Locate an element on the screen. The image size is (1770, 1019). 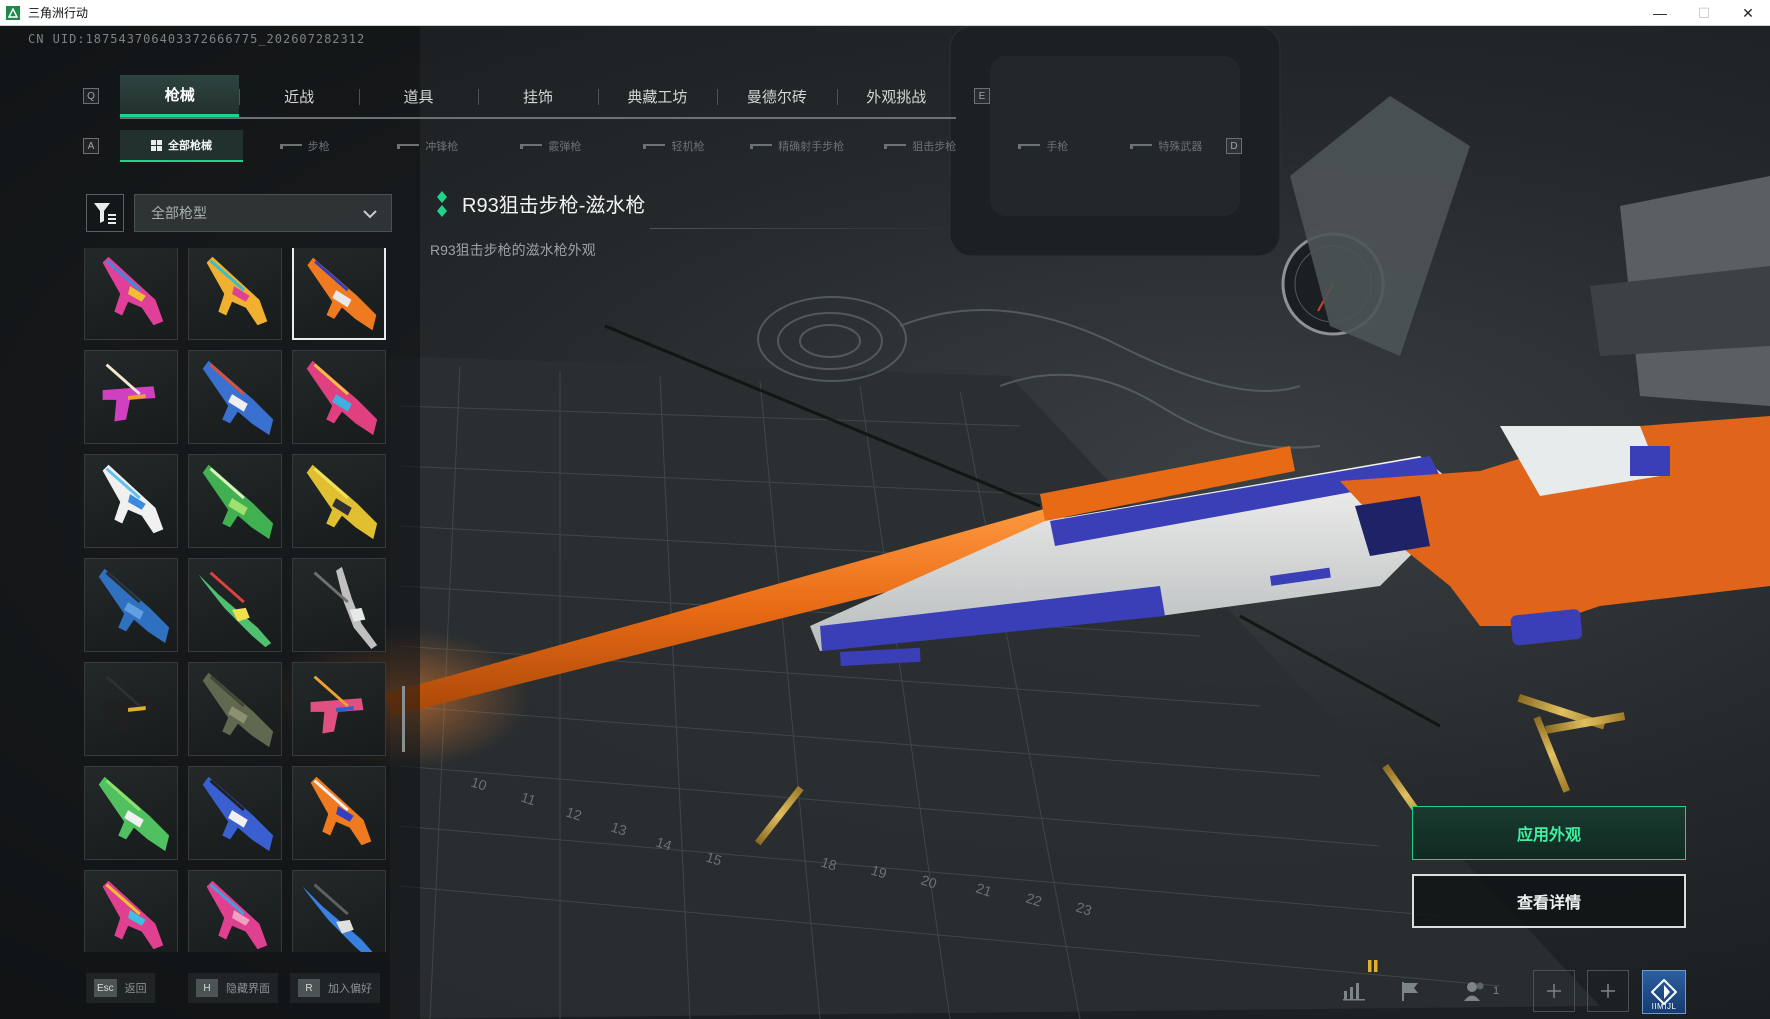
hint-label: 加入偏好 is located at coordinates (350, 989).